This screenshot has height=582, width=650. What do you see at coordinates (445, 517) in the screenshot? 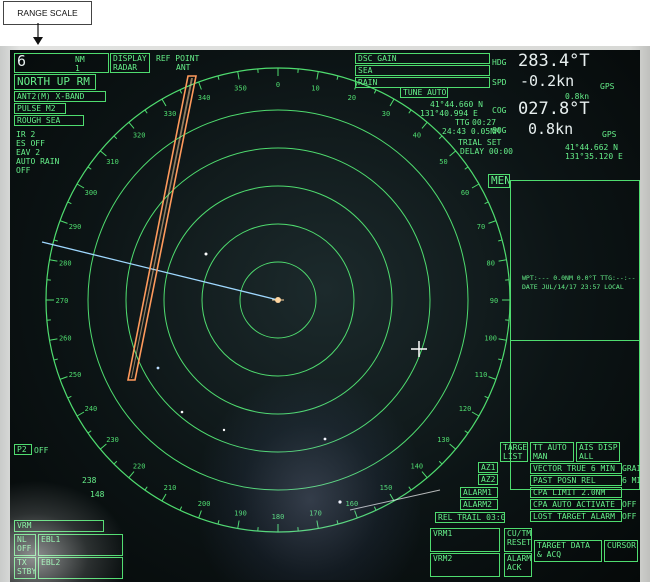
I see `trail-mode: REL` at bounding box center [445, 517].